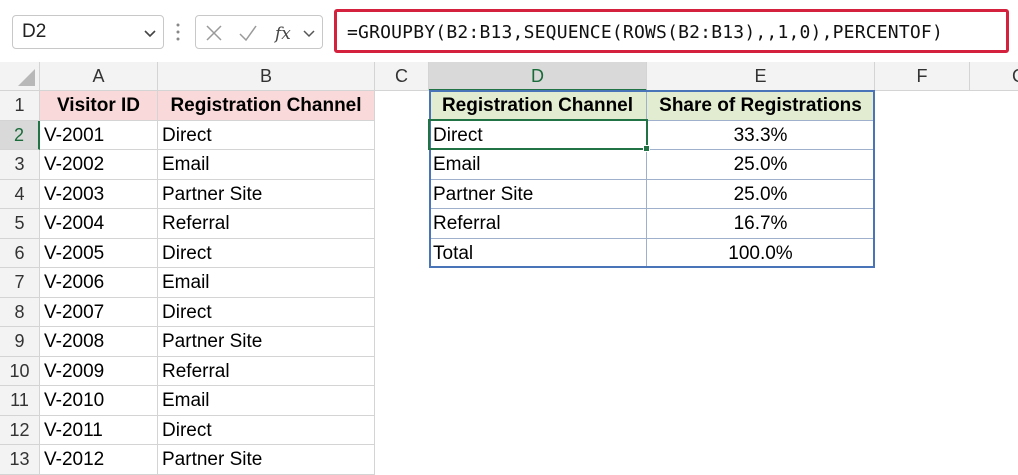  What do you see at coordinates (266, 194) in the screenshot?
I see `cell-b4: Partner Site` at bounding box center [266, 194].